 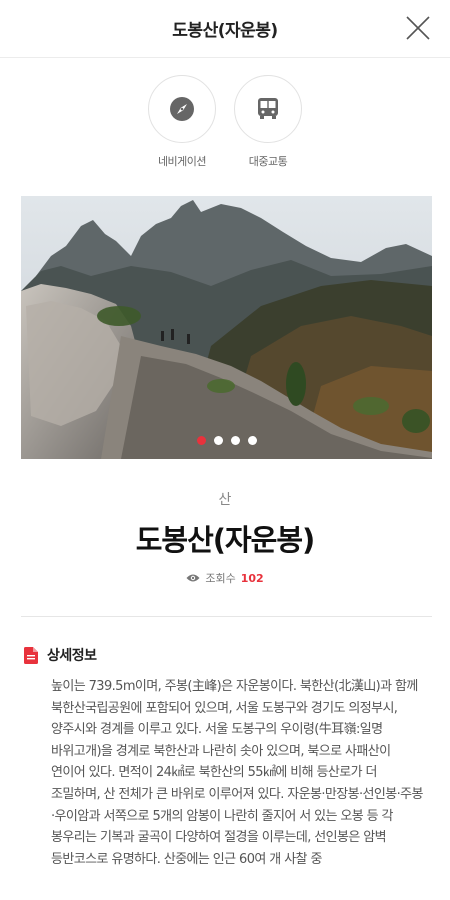 What do you see at coordinates (220, 578) in the screenshot?
I see `views-label: 조회수` at bounding box center [220, 578].